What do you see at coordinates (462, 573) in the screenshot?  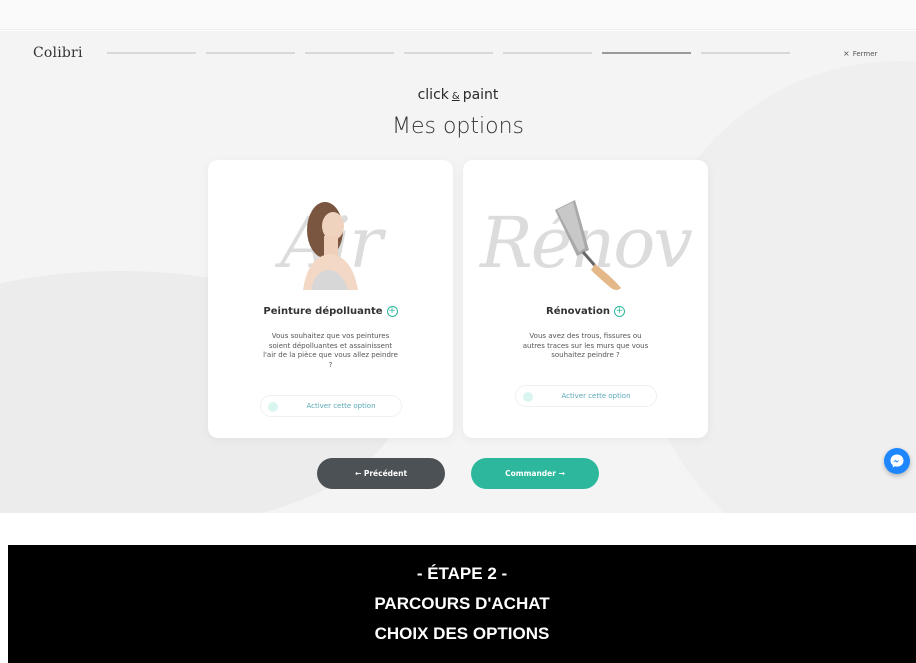 I see `caption-step: - ÉTAPE 2 -` at bounding box center [462, 573].